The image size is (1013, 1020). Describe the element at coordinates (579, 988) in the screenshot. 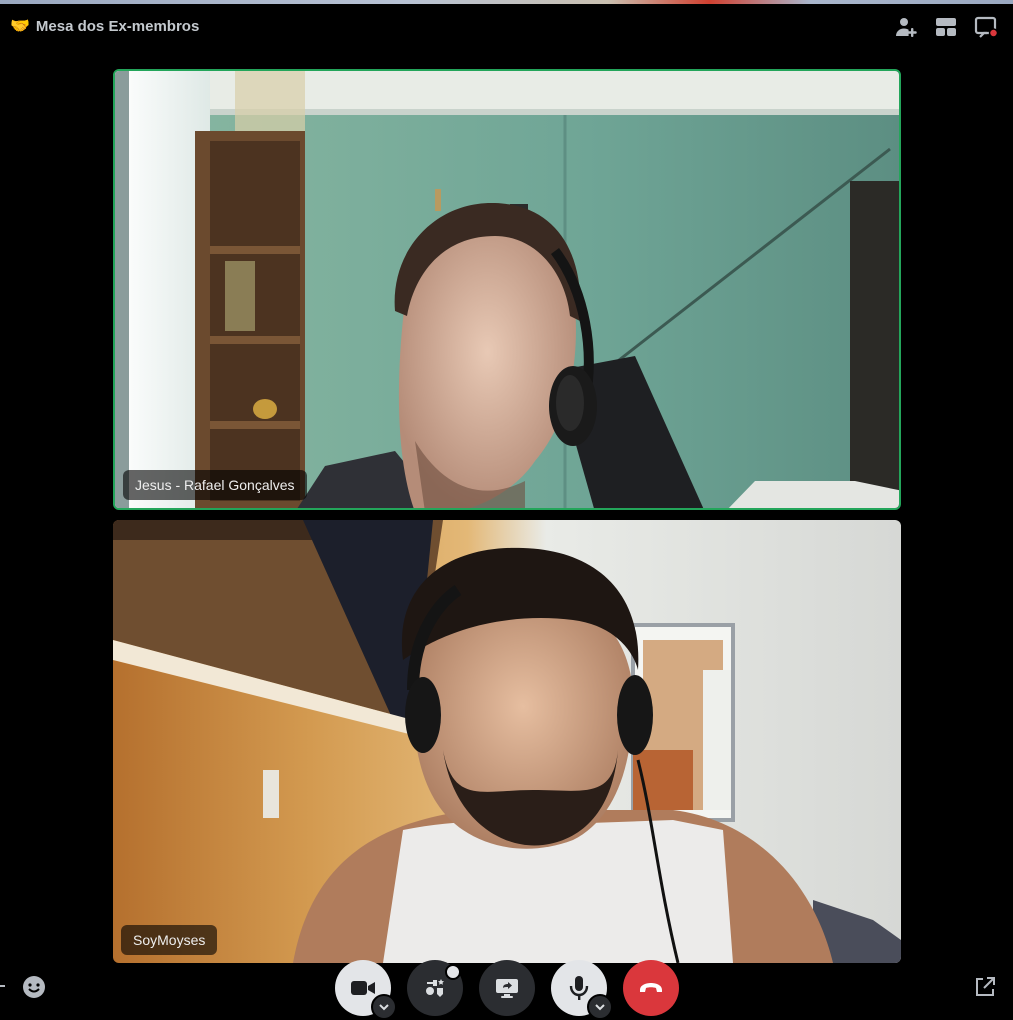

I see `microphone-icon` at that location.